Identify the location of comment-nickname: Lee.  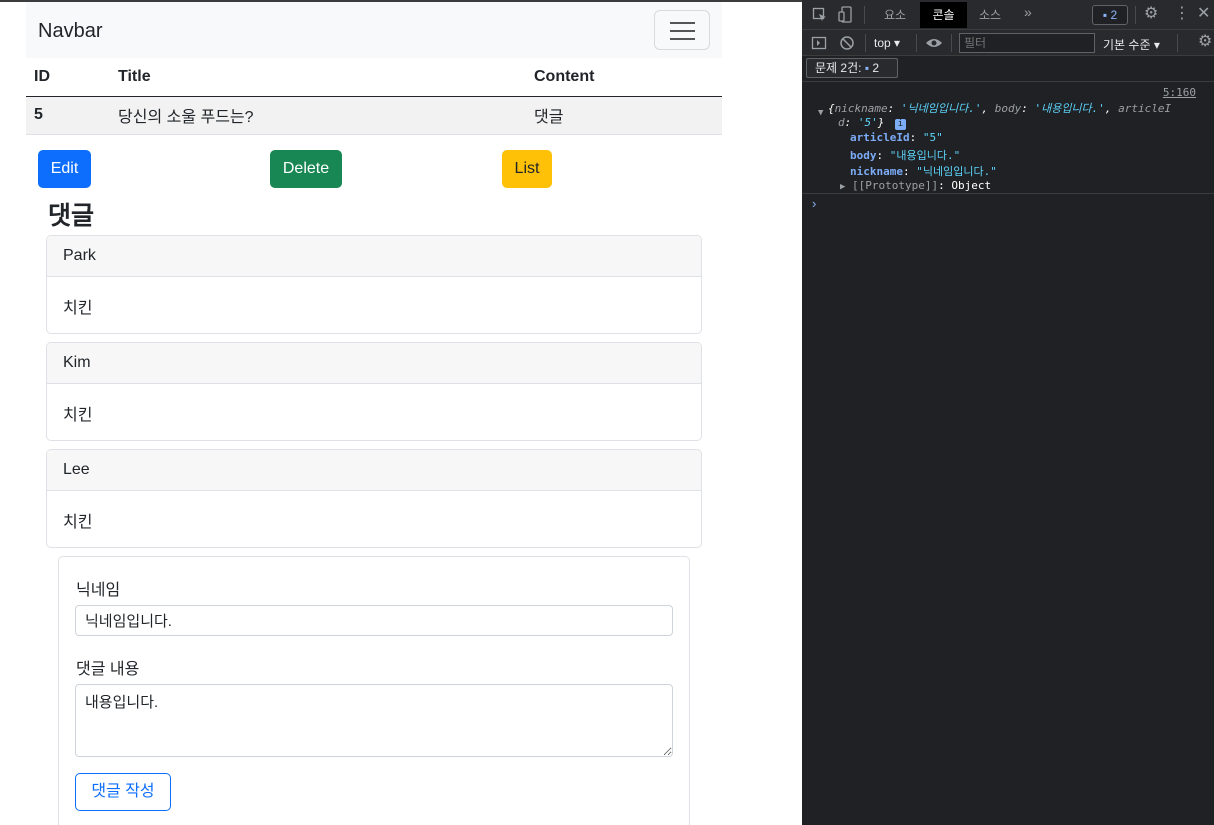
(374, 470).